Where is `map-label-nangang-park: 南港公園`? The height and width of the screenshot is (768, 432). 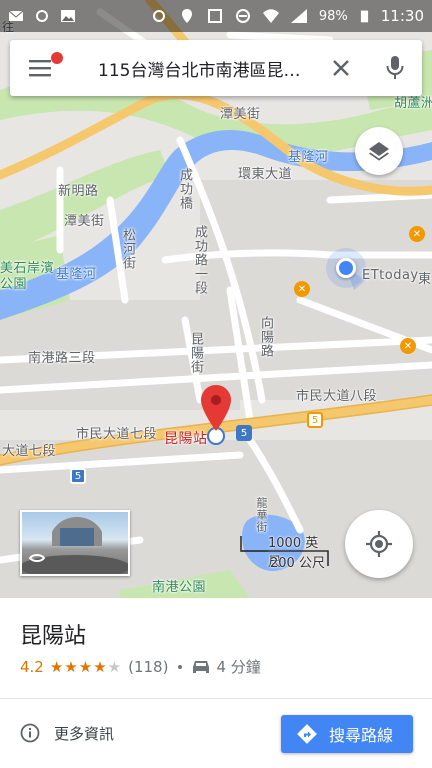 map-label-nangang-park: 南港公園 is located at coordinates (179, 587).